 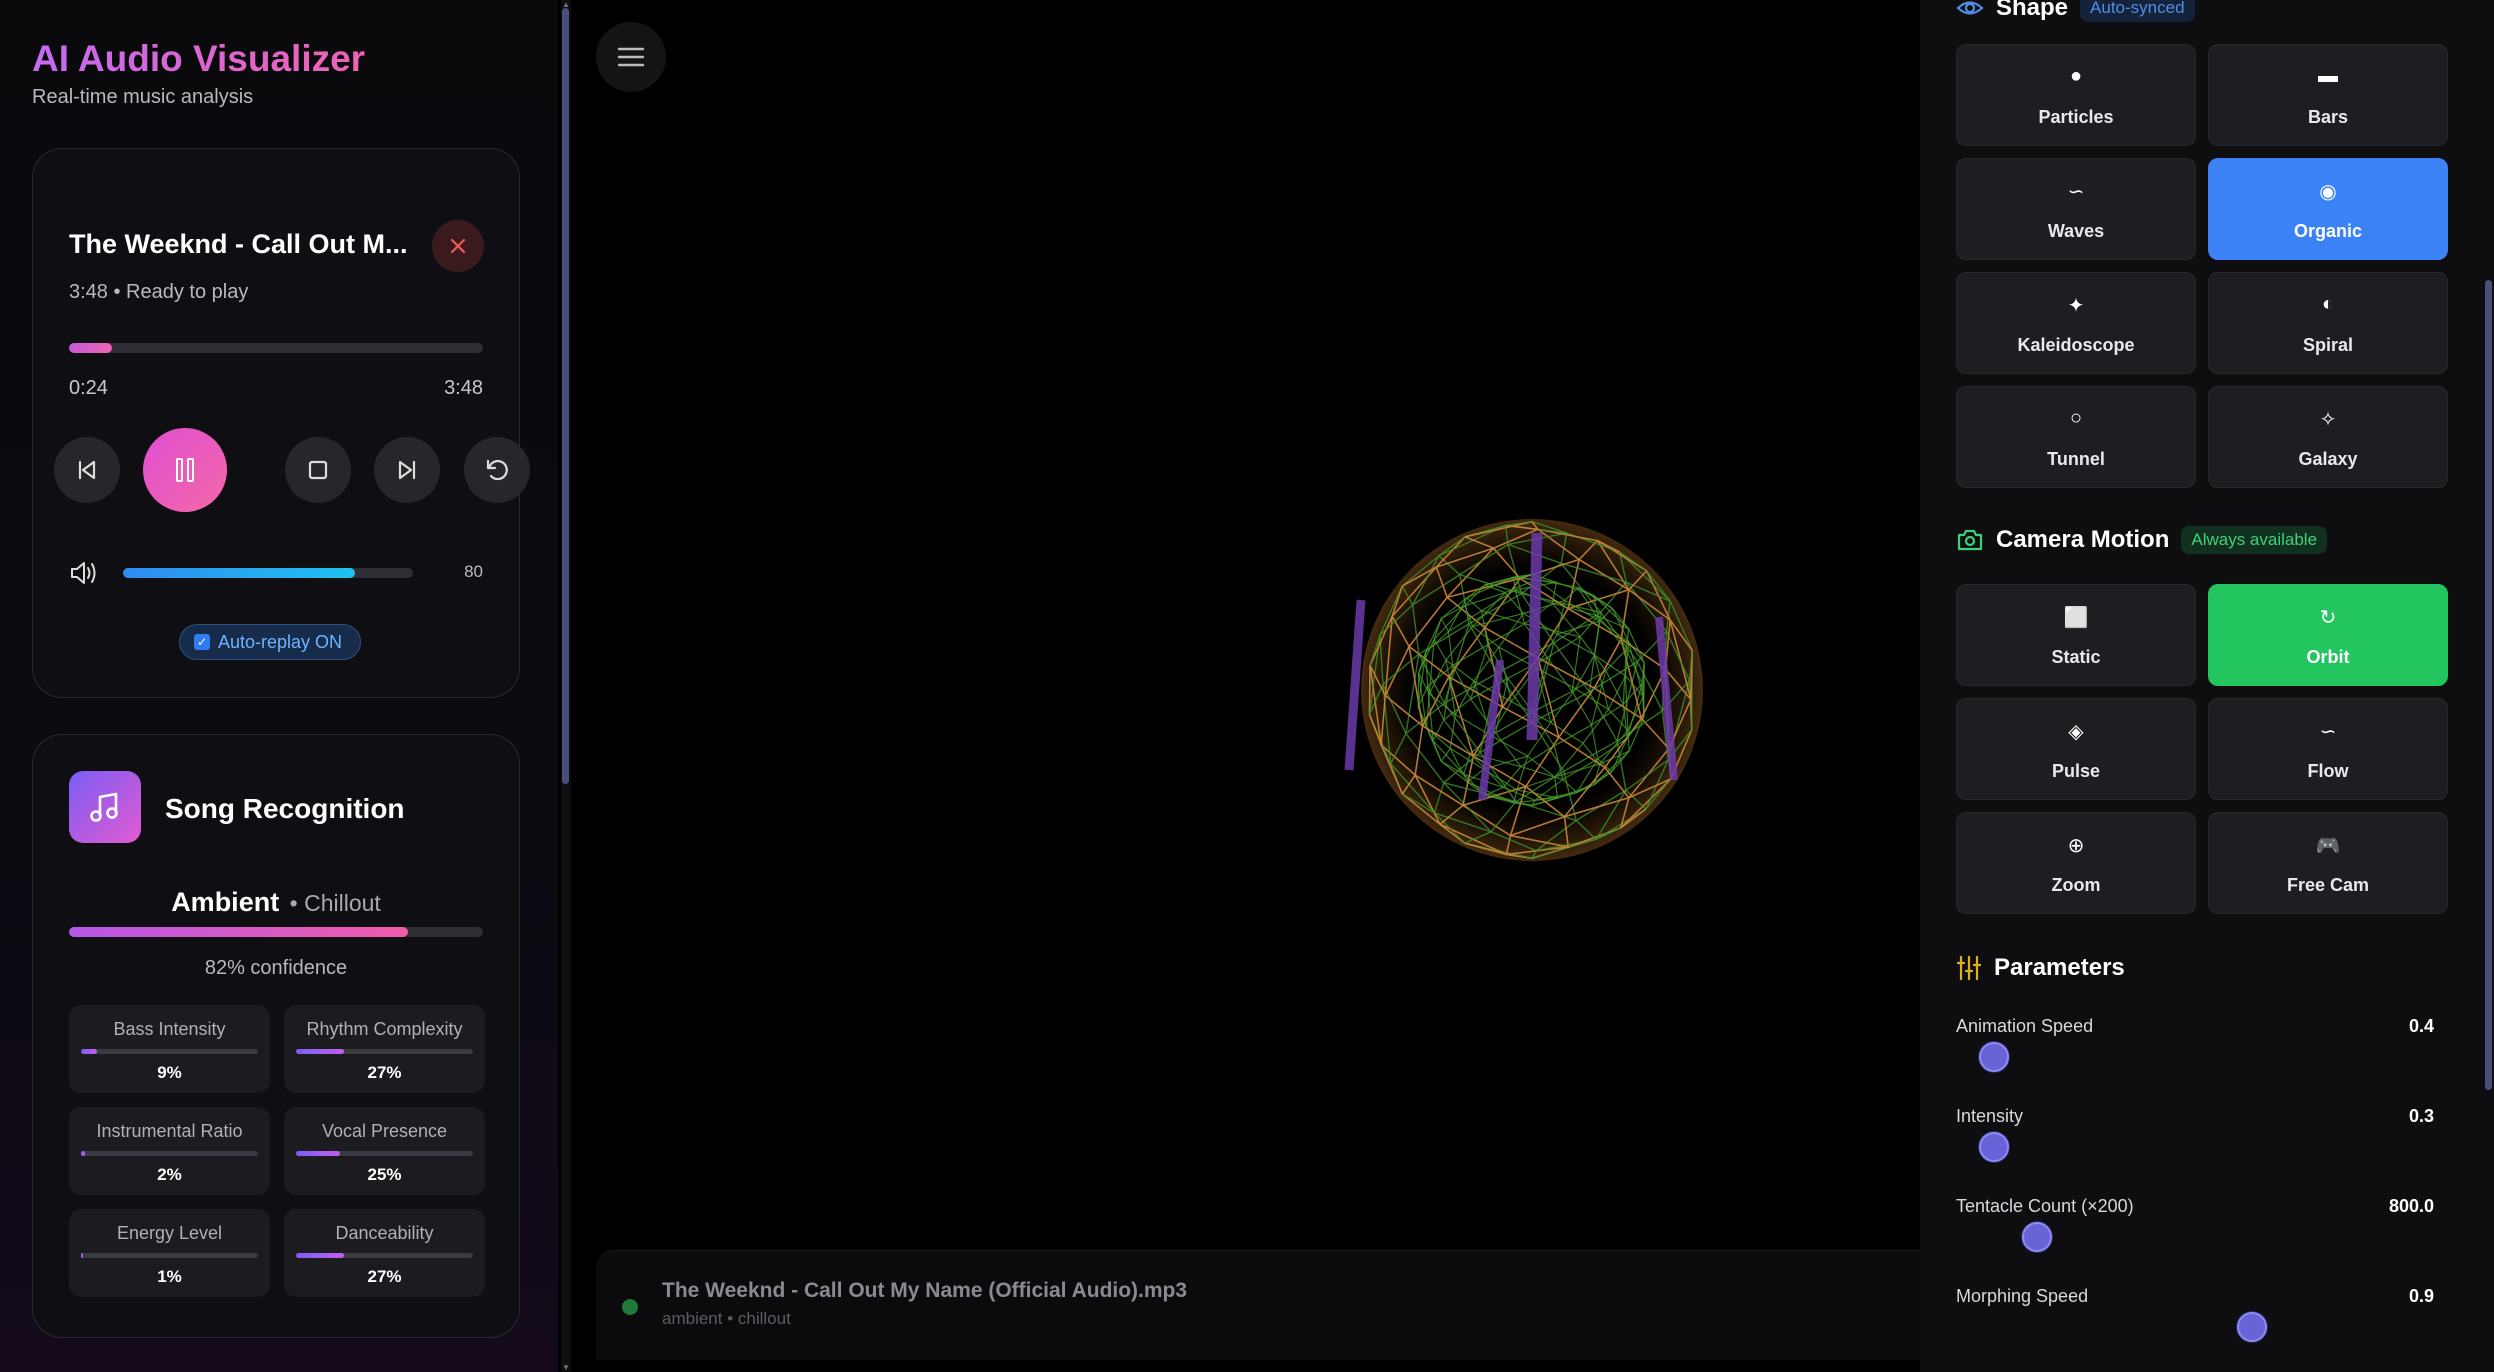 What do you see at coordinates (285, 808) in the screenshot?
I see `recognition-title: Song Recognition` at bounding box center [285, 808].